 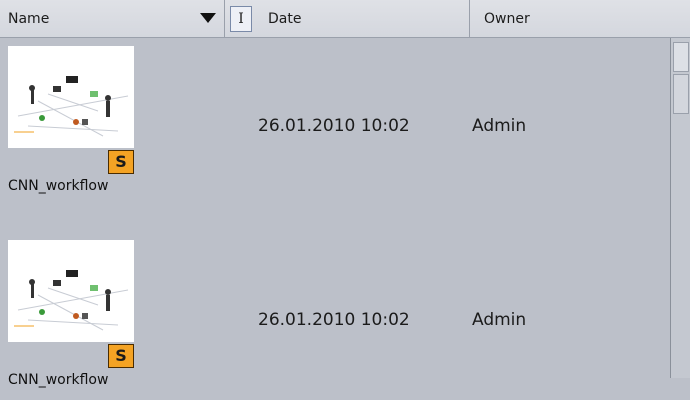 I want to click on column-header-date: Date, so click(x=365, y=19).